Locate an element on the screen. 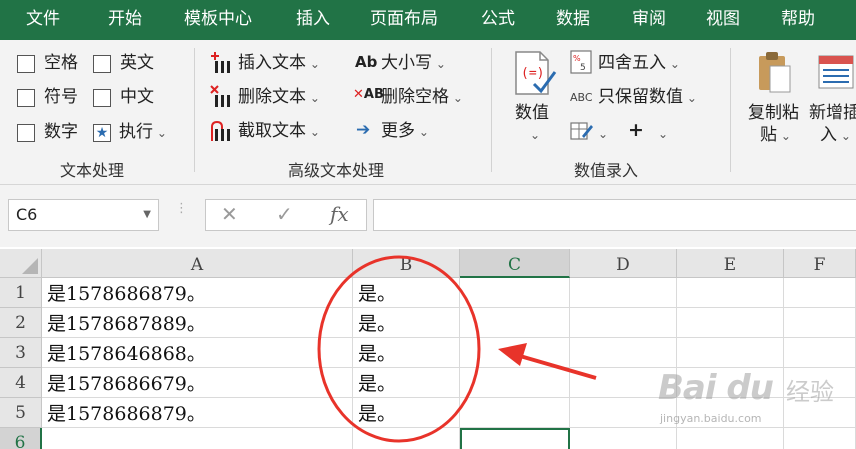 This screenshot has width=856, height=449. cell-c3 is located at coordinates (515, 353).